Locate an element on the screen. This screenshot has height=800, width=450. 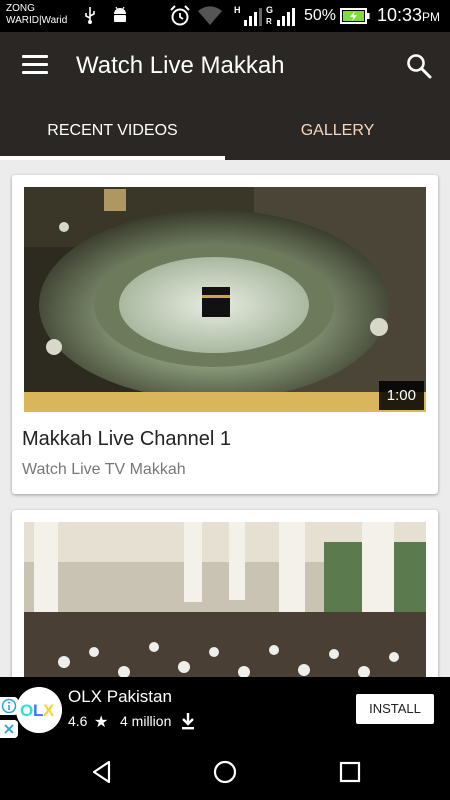
tab-gallery: GALLERY is located at coordinates (337, 131).